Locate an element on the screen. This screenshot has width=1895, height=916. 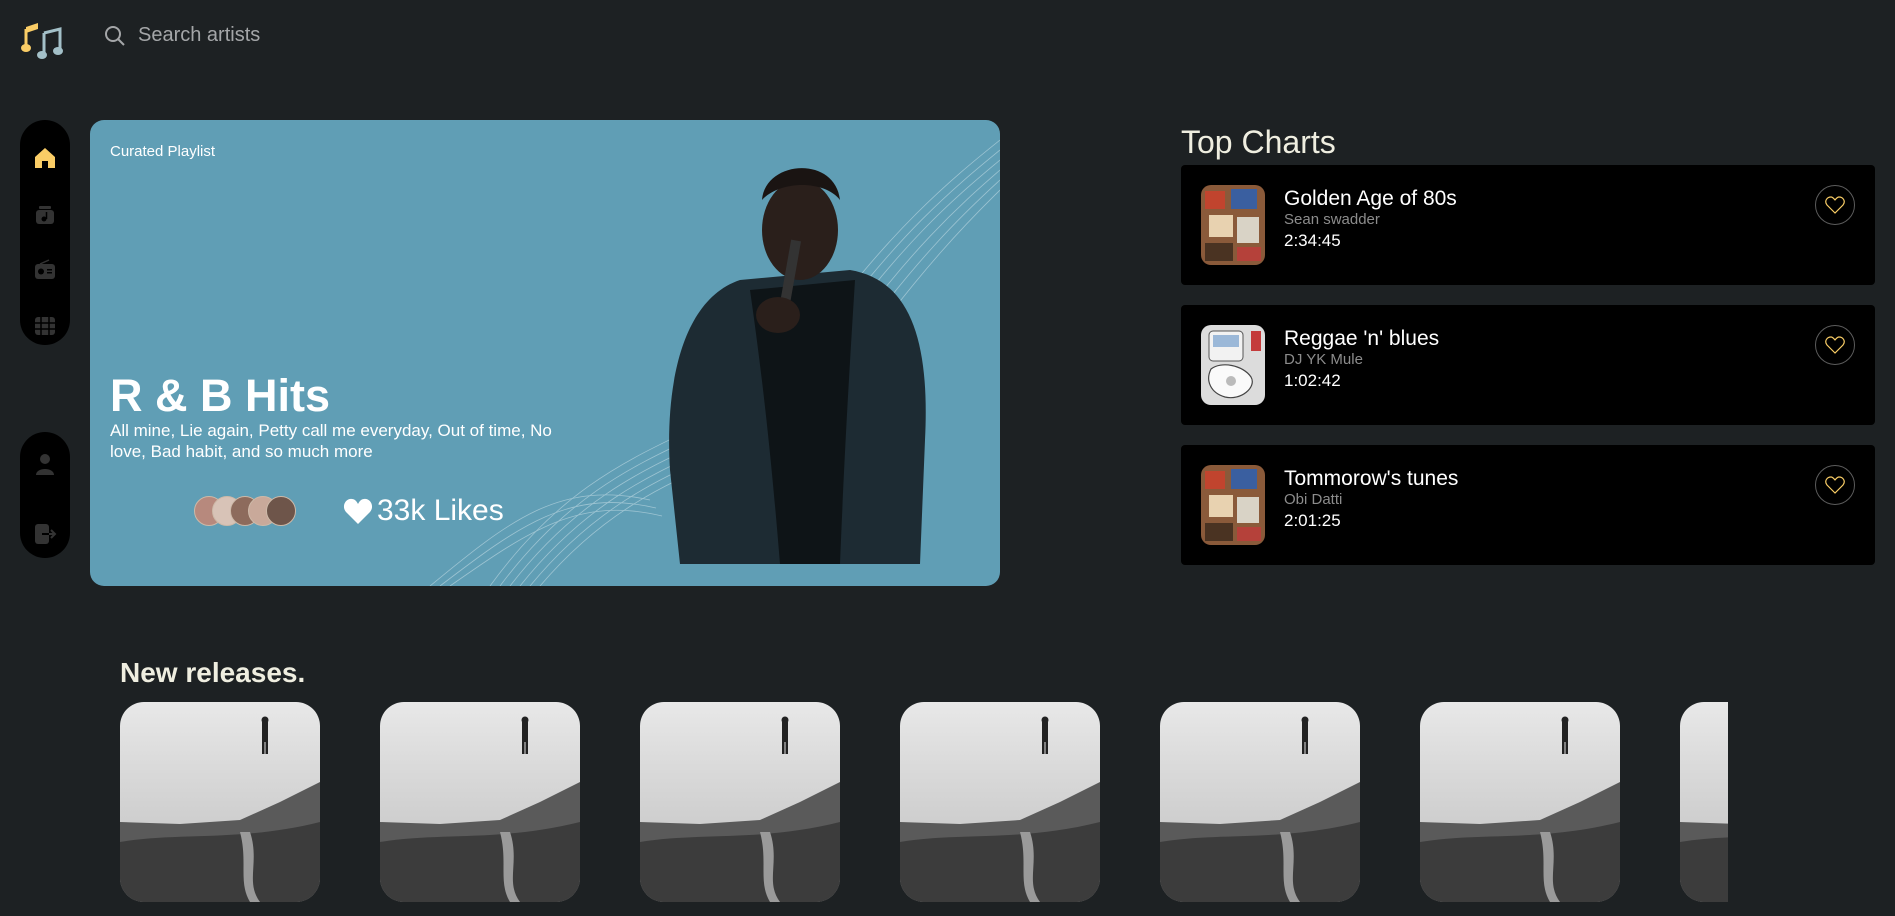
radio-icon is located at coordinates (45, 269).